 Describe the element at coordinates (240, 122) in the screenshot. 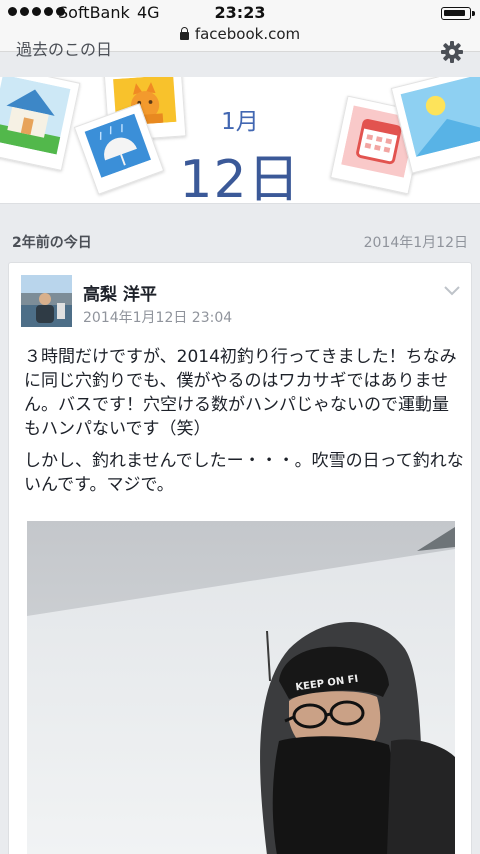

I see `header-month: 1月` at that location.